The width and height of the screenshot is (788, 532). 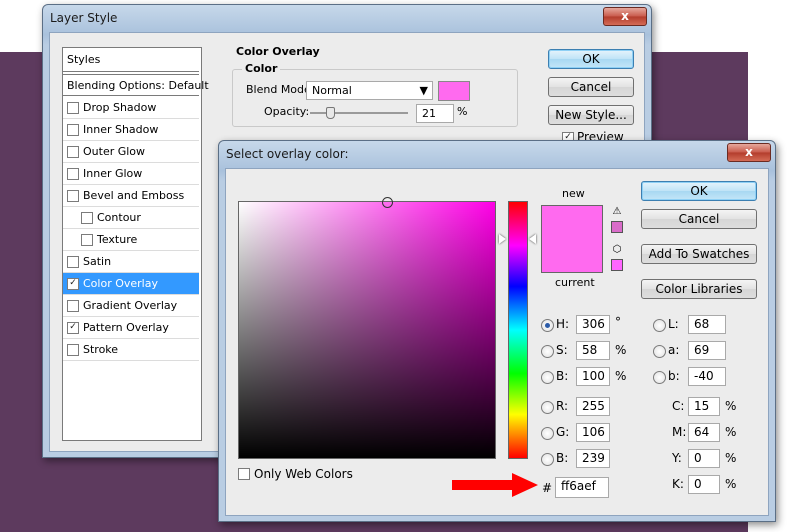 What do you see at coordinates (547, 351) in the screenshot?
I see `saturation-radio` at bounding box center [547, 351].